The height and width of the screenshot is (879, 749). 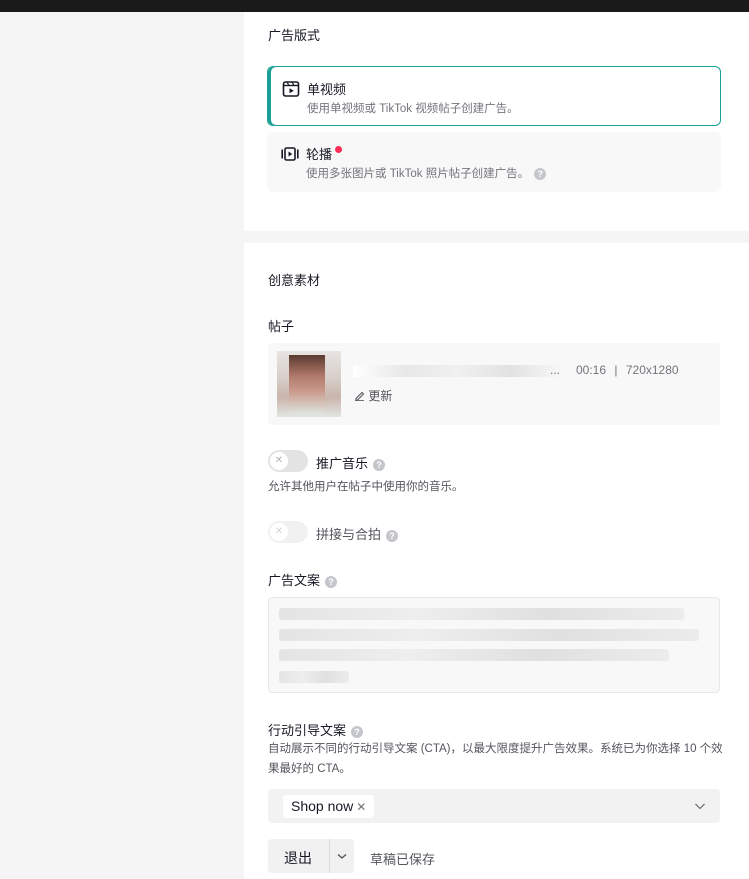 I want to click on cta-select: Shop now ✕, so click(x=494, y=806).